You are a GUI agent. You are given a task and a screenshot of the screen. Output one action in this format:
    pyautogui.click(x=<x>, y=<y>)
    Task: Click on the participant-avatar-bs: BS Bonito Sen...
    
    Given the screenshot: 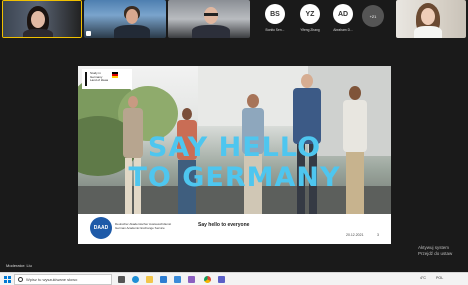 What is the action you would take?
    pyautogui.click(x=275, y=19)
    